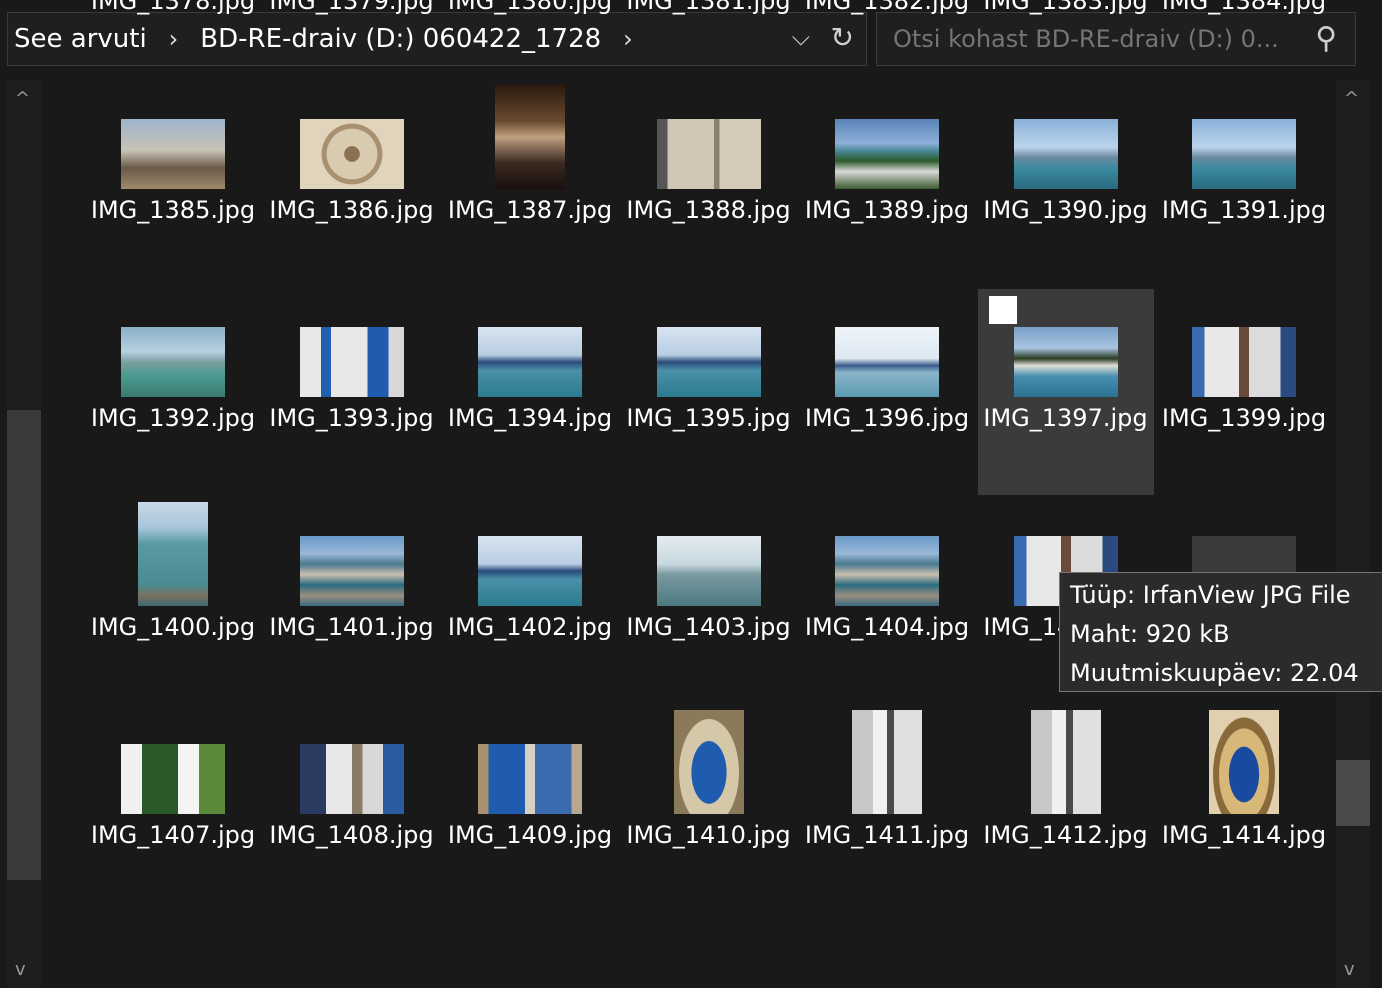  I want to click on file-name: IMG_1409.jpg, so click(530, 835).